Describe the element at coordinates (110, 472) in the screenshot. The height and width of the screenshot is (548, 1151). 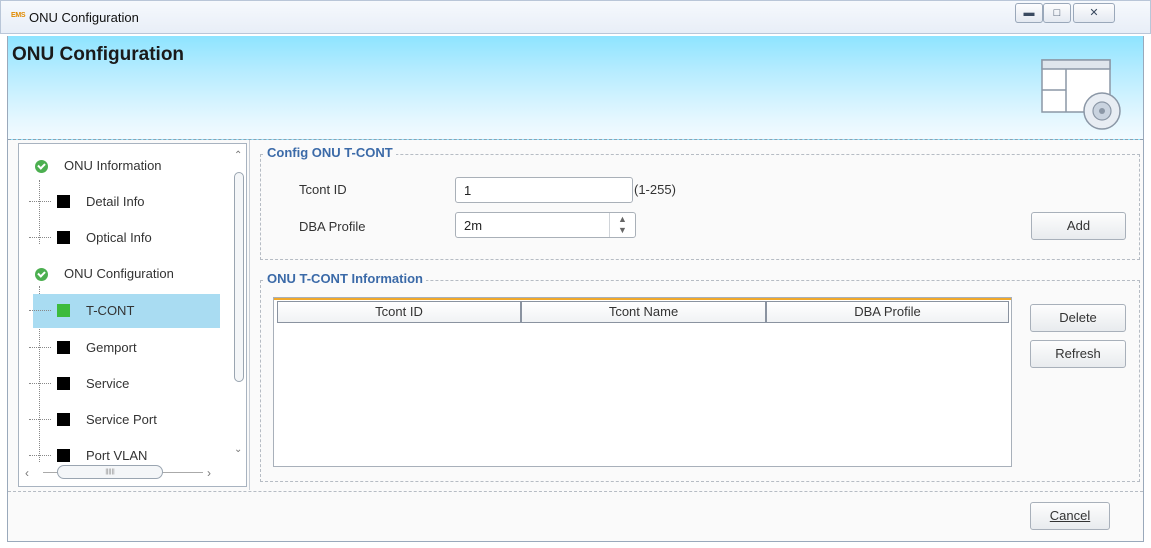
I see `scroll-thumb: ||||||` at that location.